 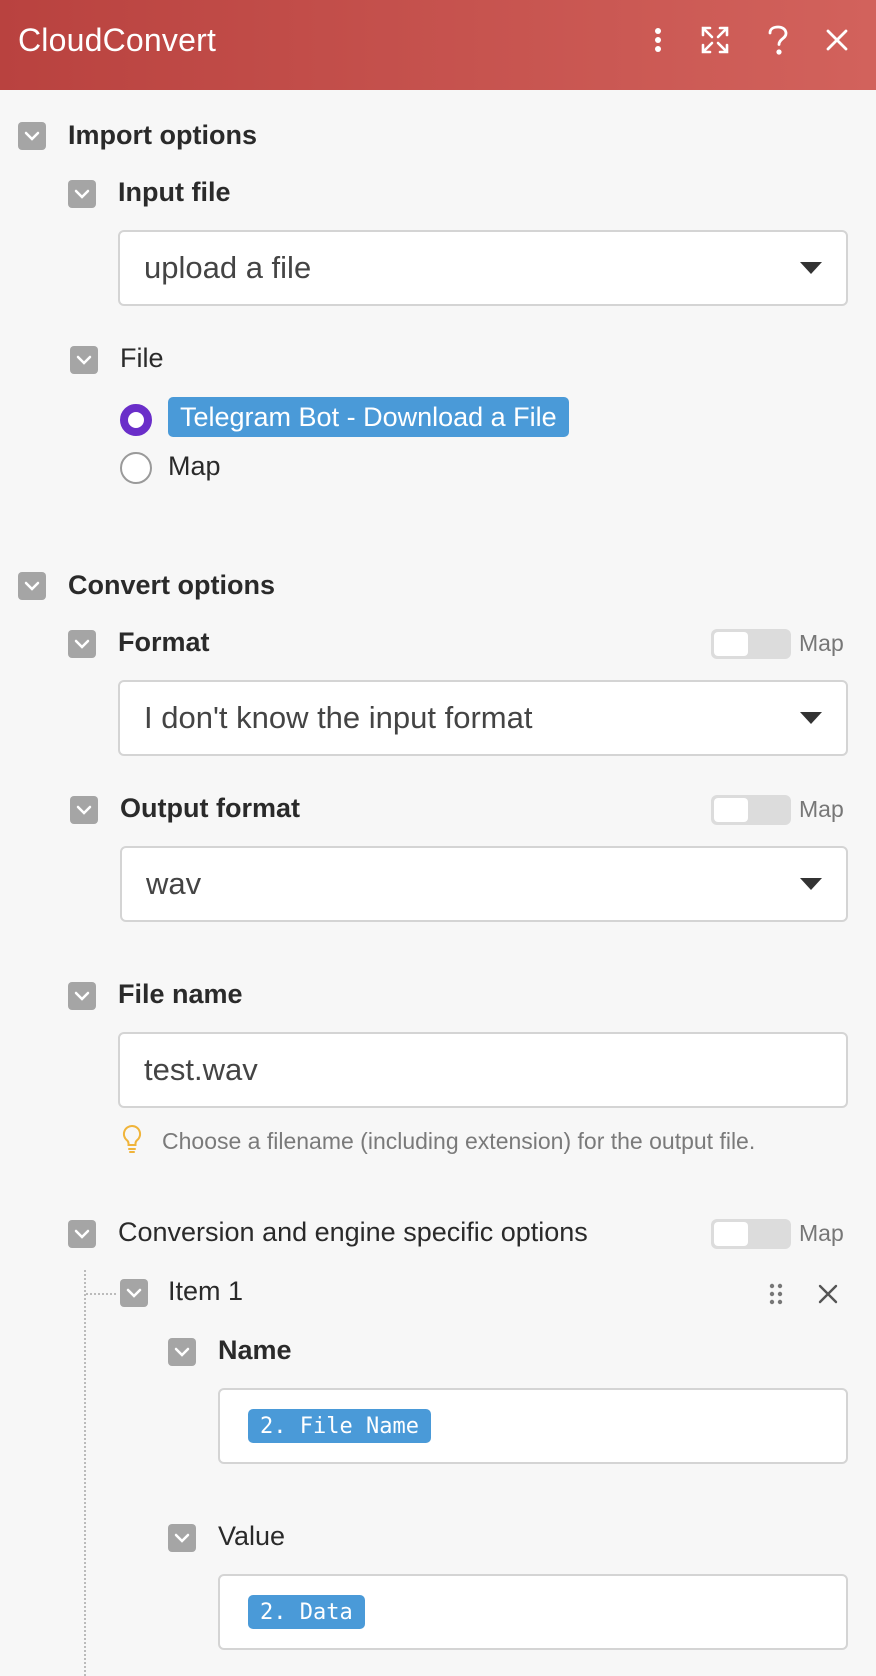 I want to click on lightbulb-icon, so click(x=132, y=1141).